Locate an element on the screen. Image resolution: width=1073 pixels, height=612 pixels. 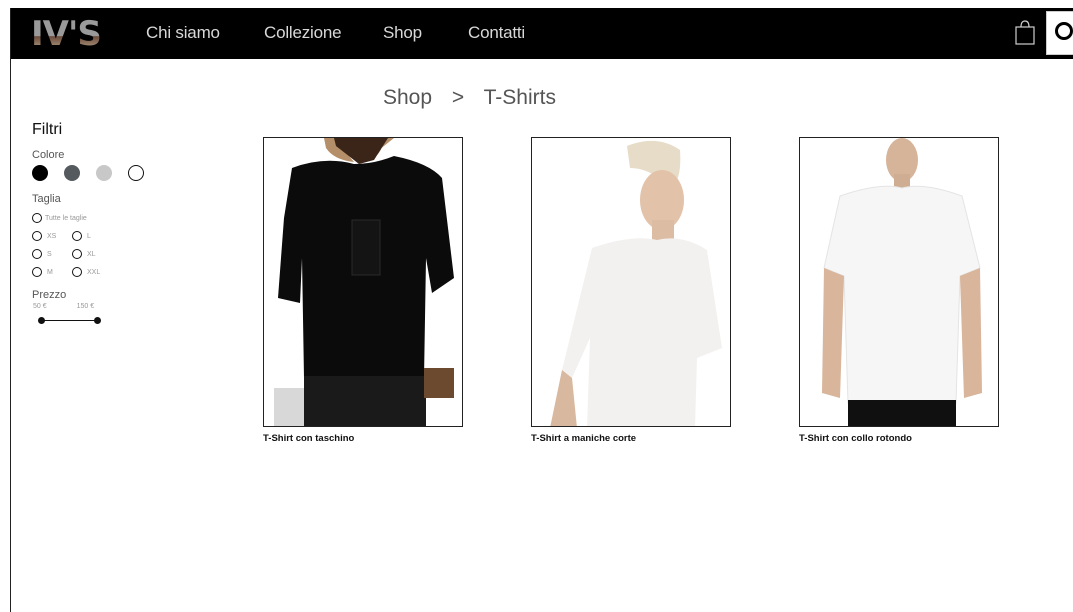
breadcrumb-current: T-Shirts is located at coordinates (519, 97).